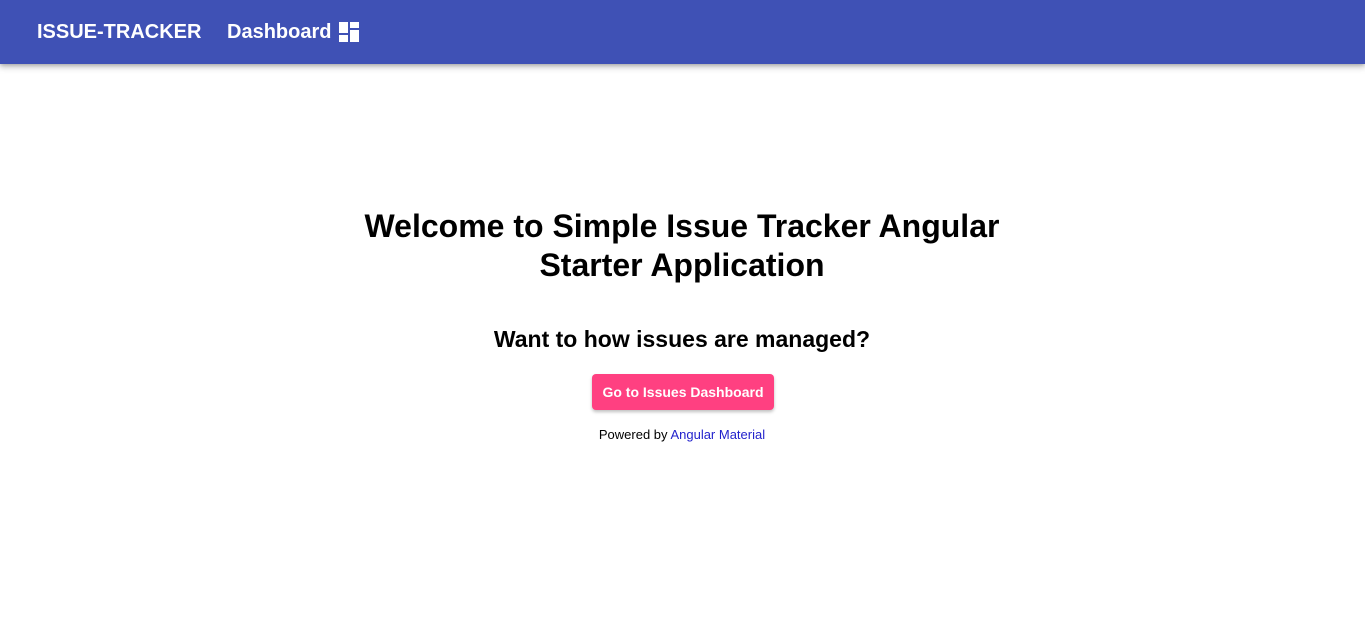 This screenshot has height=624, width=1365. Describe the element at coordinates (279, 32) in the screenshot. I see `nav-dashboard-label: Dashboard` at that location.